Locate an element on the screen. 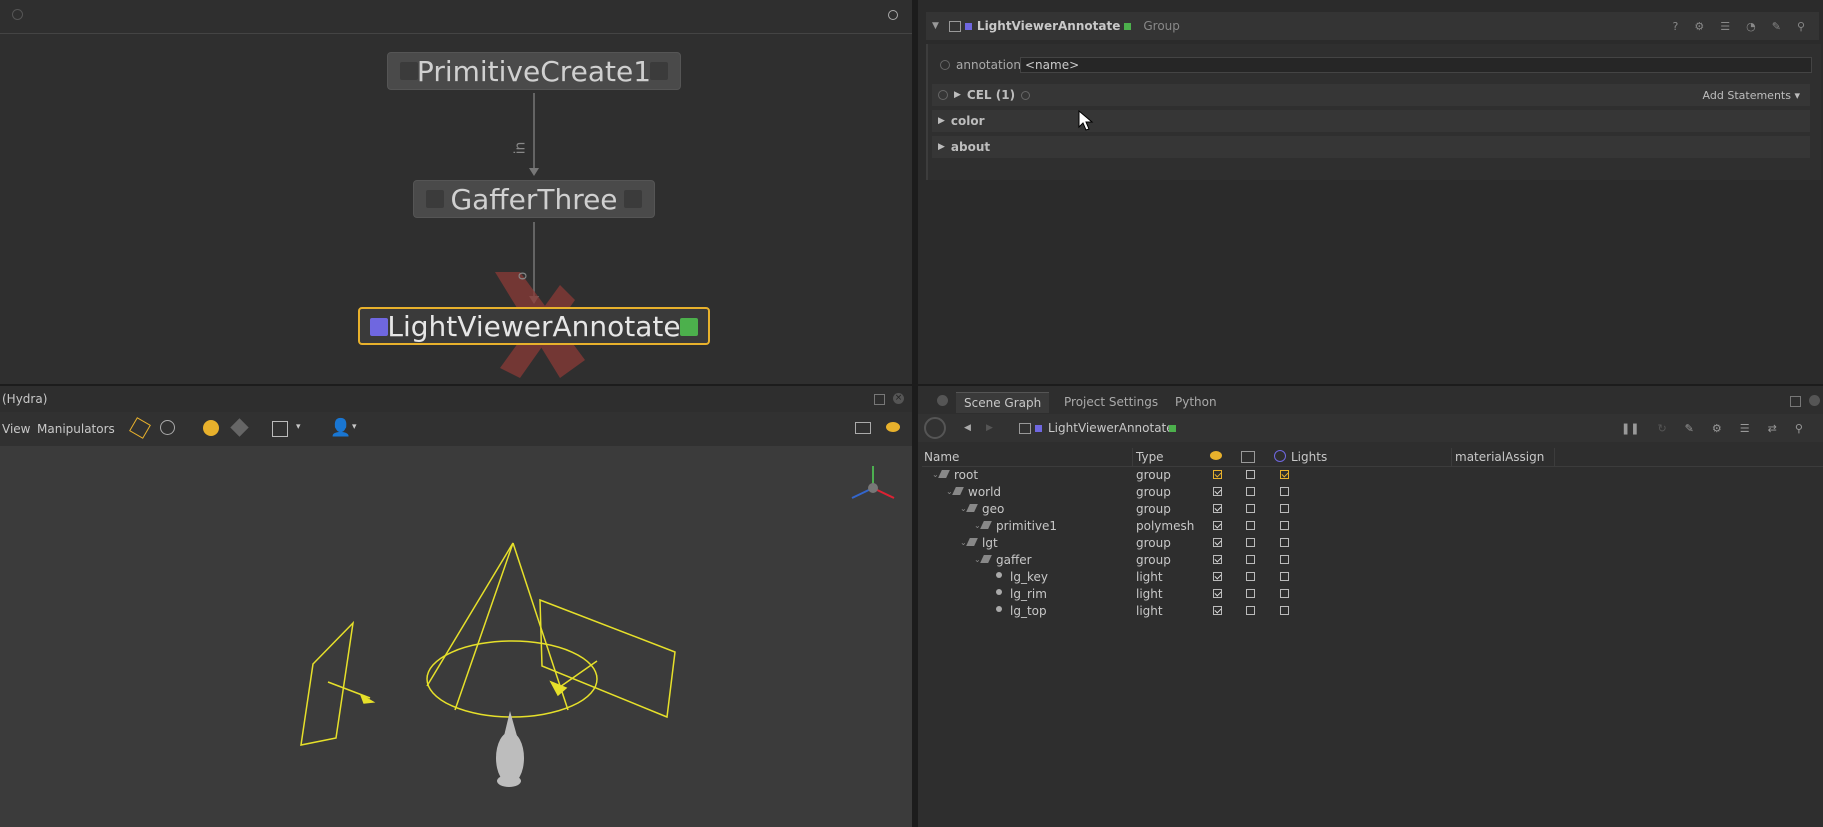 Image resolution: width=1823 pixels, height=827 pixels. camera-icon: 👤 is located at coordinates (340, 428).